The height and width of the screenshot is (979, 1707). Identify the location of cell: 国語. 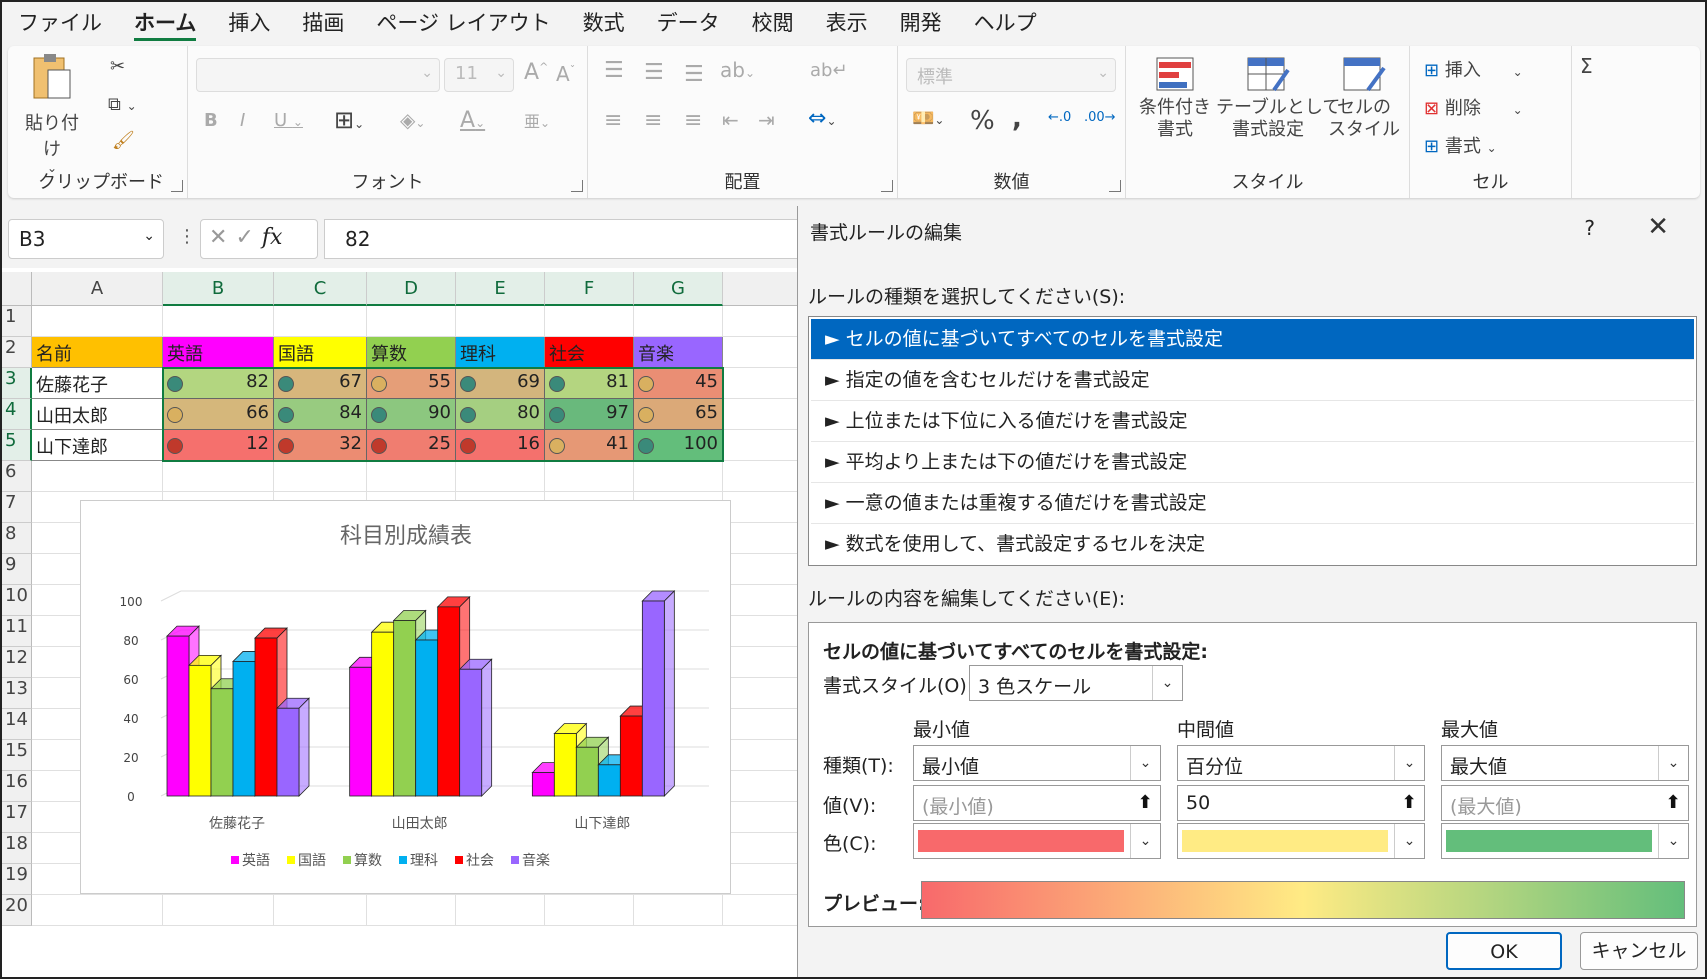
(320, 352).